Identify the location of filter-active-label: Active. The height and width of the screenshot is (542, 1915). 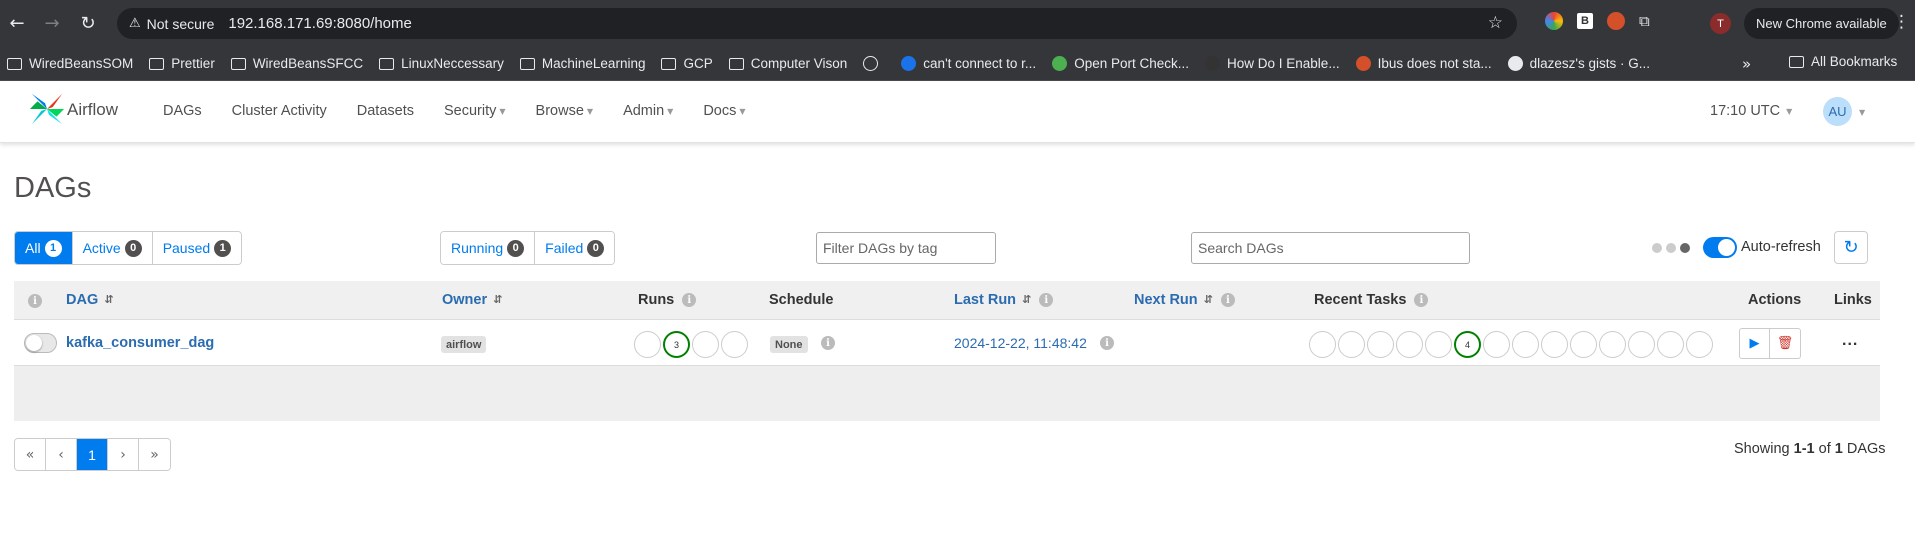
(101, 248).